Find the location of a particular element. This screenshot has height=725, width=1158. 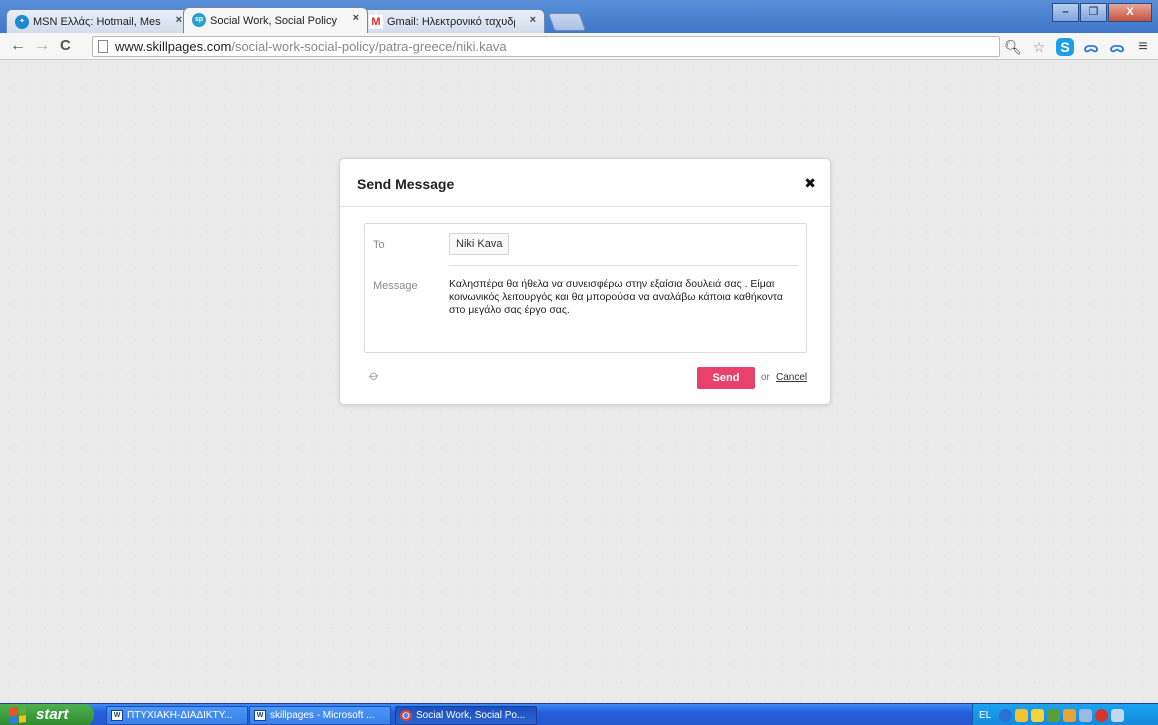

tab-title: MSN Ελλάς: Hotmail, Messen is located at coordinates (97, 21).